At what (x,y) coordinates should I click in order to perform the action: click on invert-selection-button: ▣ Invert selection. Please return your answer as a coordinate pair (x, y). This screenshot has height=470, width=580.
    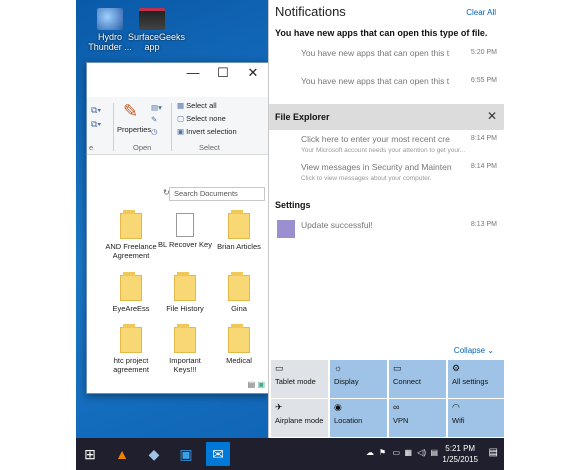
    Looking at the image, I should click on (207, 131).